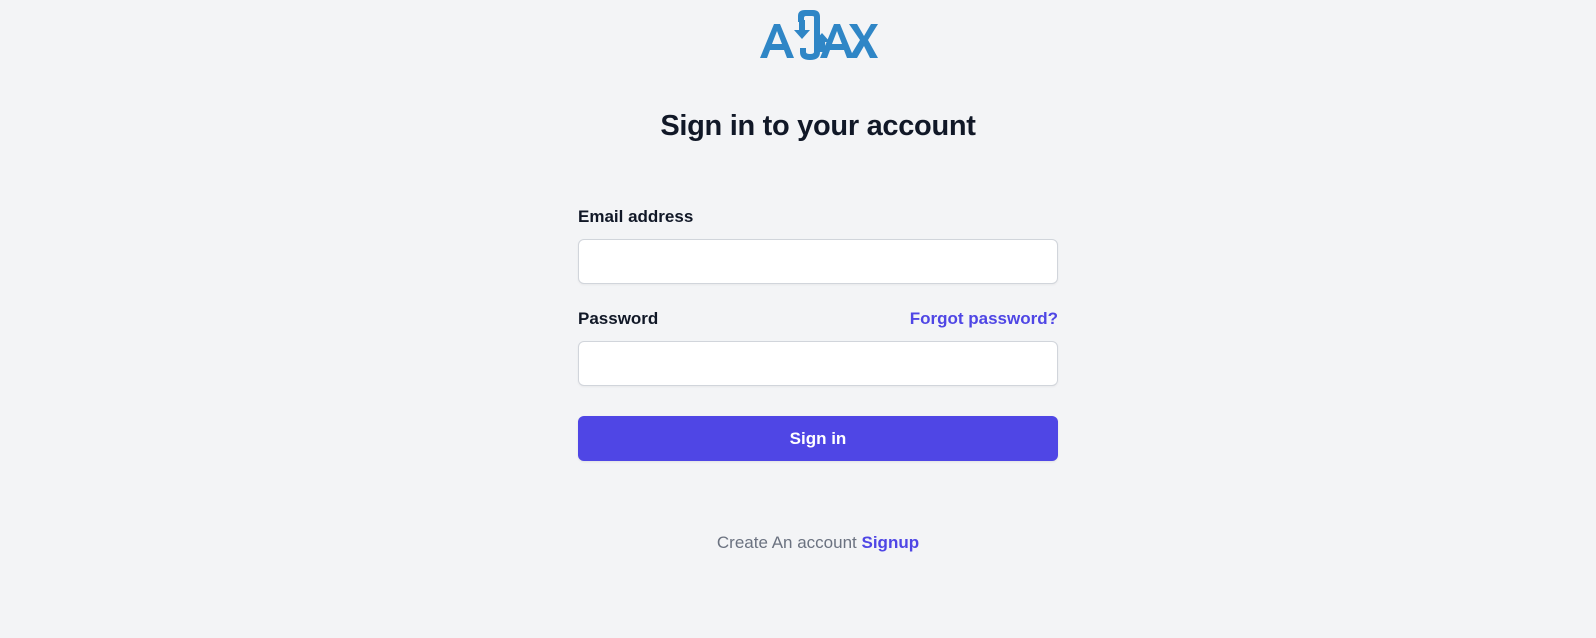 The height and width of the screenshot is (638, 1596). What do you see at coordinates (818, 319) in the screenshot?
I see `password-label-row: Password Forgot password?` at bounding box center [818, 319].